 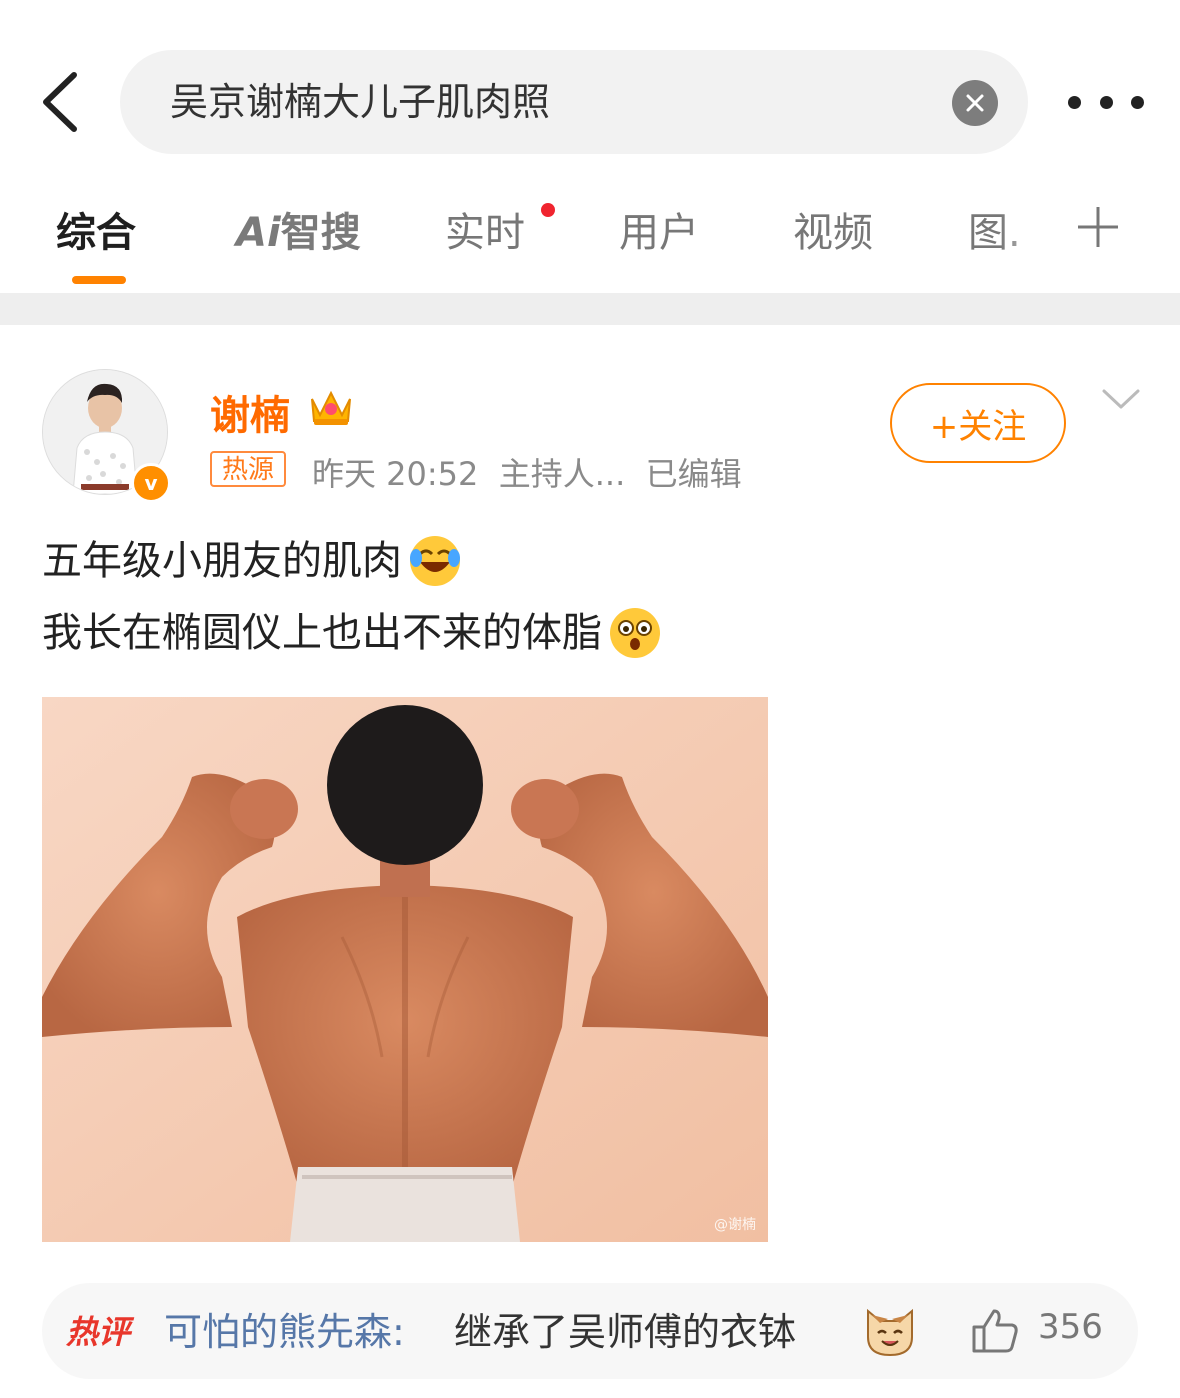 I want to click on add-tab-button, so click(x=1098, y=227).